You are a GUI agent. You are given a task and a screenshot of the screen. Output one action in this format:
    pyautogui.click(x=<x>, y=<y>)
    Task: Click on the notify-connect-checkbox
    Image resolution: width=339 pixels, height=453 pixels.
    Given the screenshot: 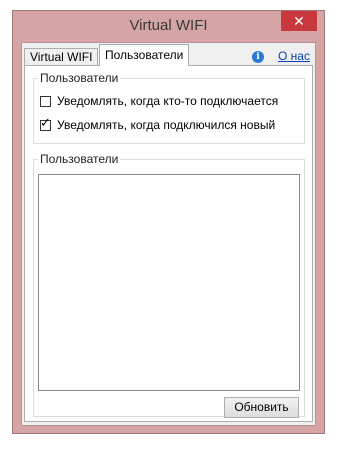 What is the action you would take?
    pyautogui.click(x=45, y=101)
    